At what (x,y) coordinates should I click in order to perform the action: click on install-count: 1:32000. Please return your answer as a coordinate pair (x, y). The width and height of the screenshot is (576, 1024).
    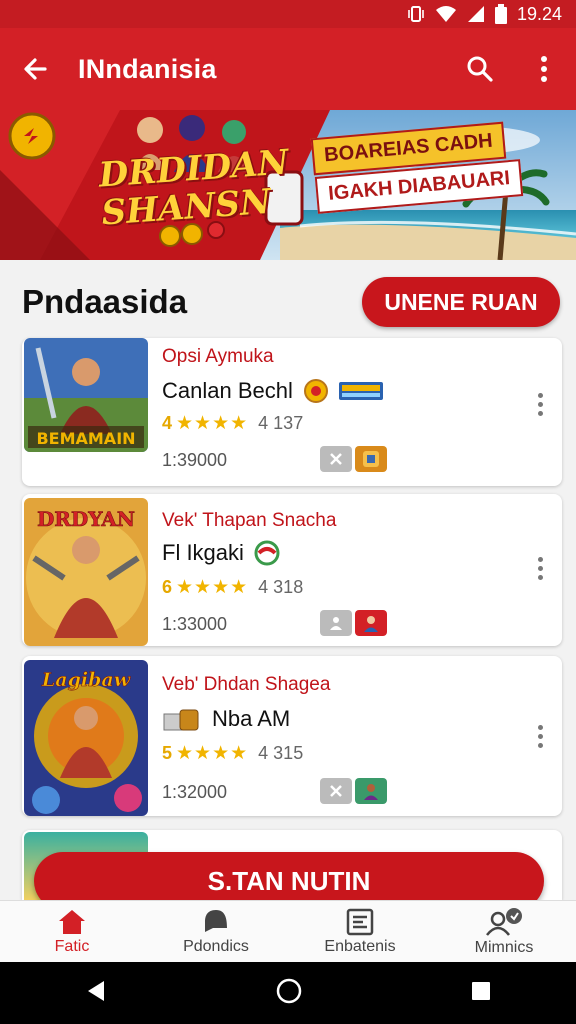
    Looking at the image, I should click on (195, 792).